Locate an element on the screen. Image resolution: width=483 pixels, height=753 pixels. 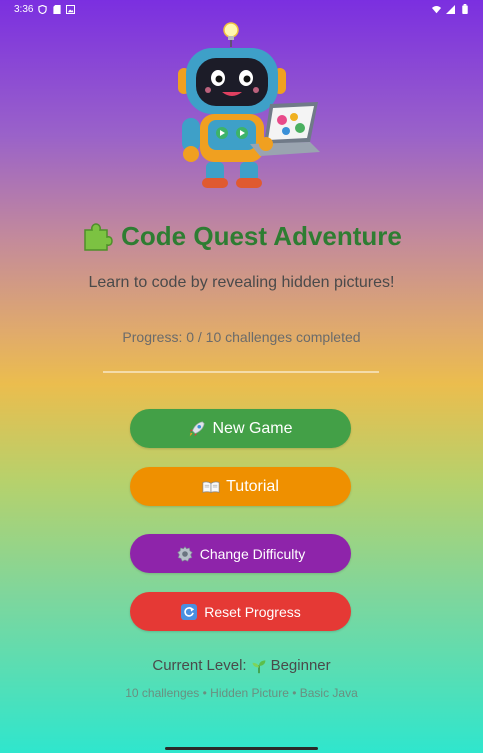
app-title: Code Quest Adventure is located at coordinates (241, 236).